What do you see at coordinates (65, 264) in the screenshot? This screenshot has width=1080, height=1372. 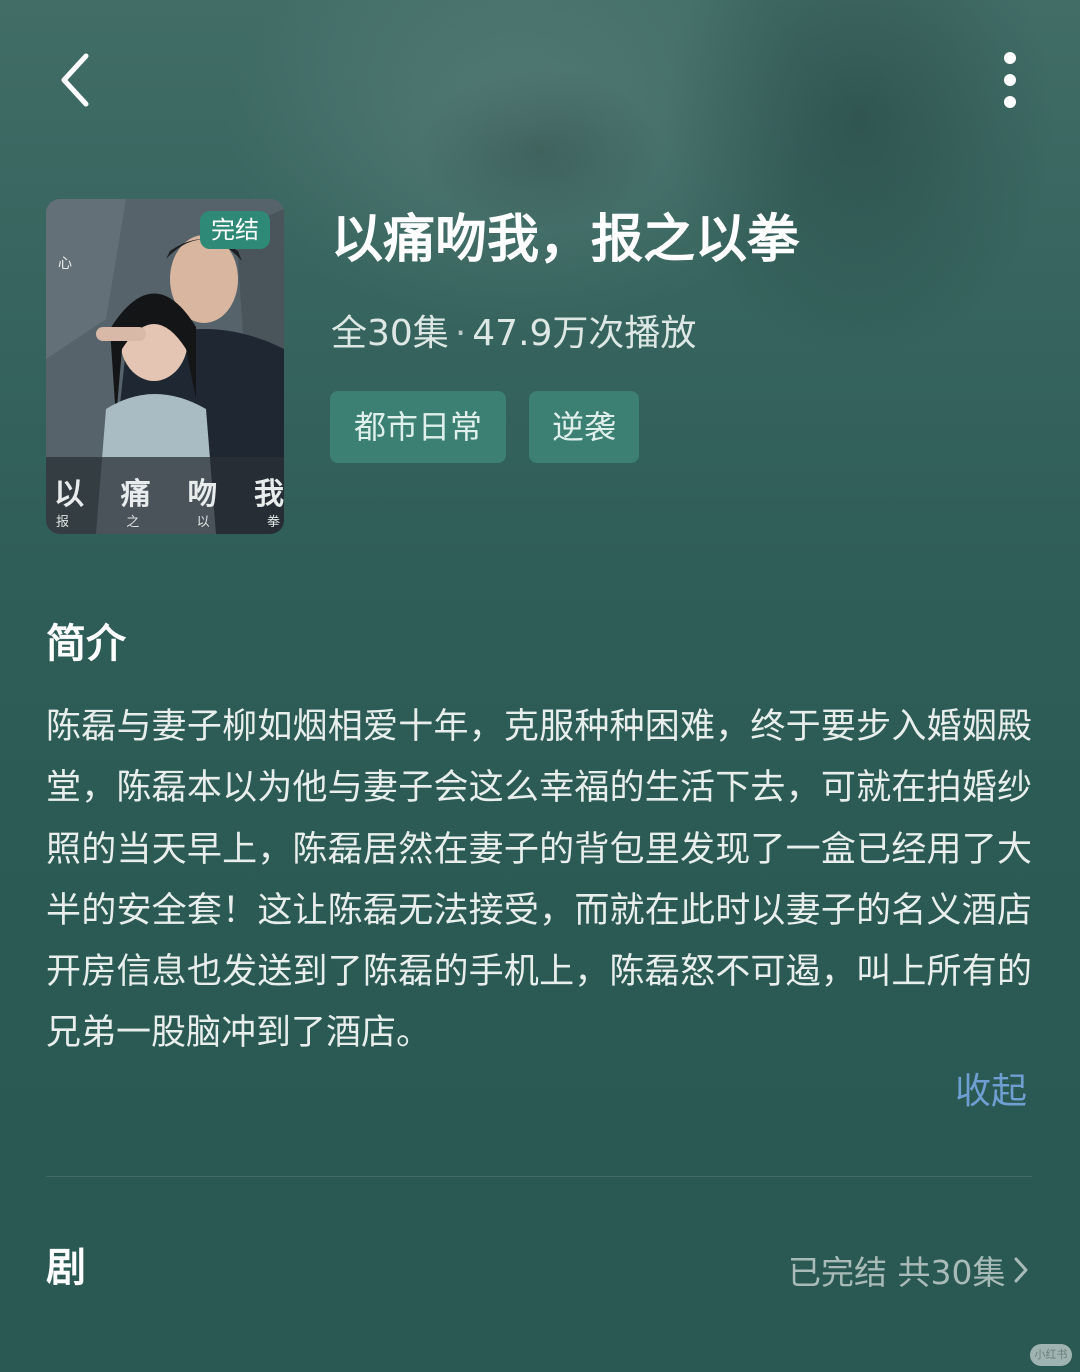 I see `poster-top-text: 心` at bounding box center [65, 264].